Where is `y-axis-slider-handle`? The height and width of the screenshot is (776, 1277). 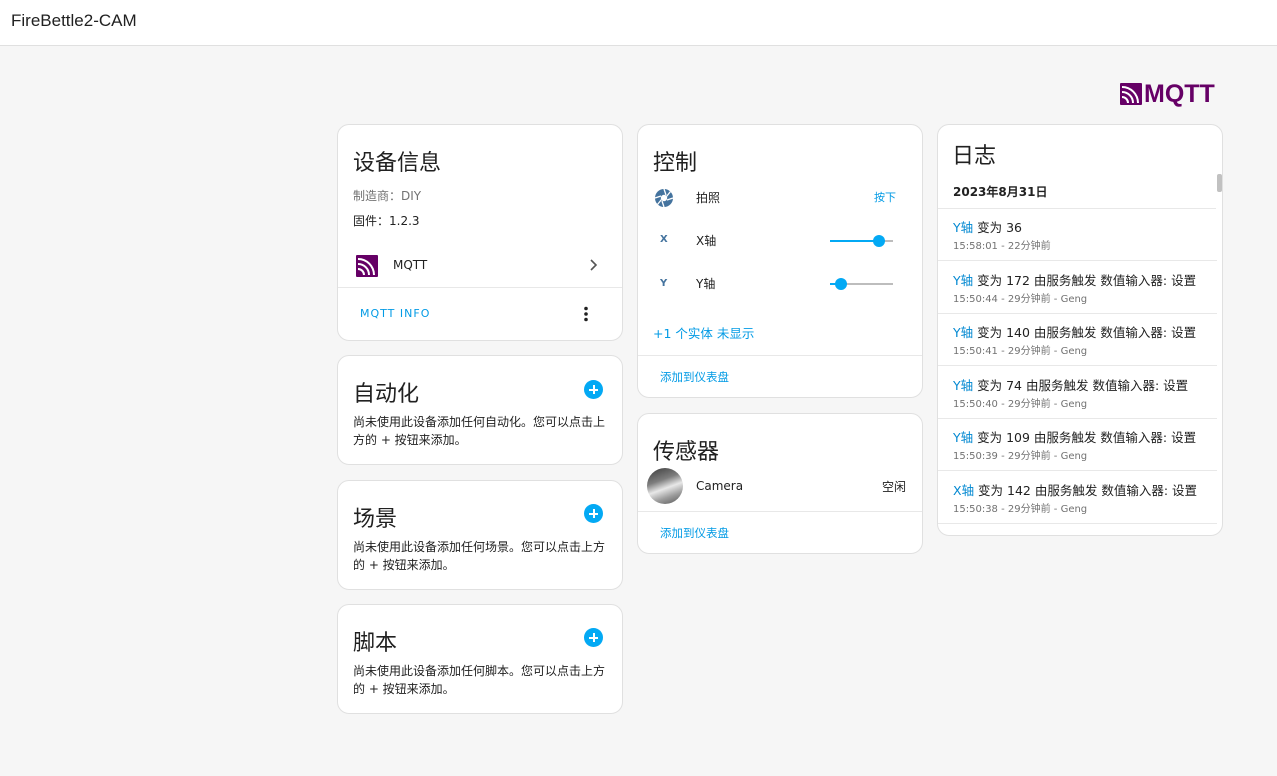
y-axis-slider-handle is located at coordinates (841, 284).